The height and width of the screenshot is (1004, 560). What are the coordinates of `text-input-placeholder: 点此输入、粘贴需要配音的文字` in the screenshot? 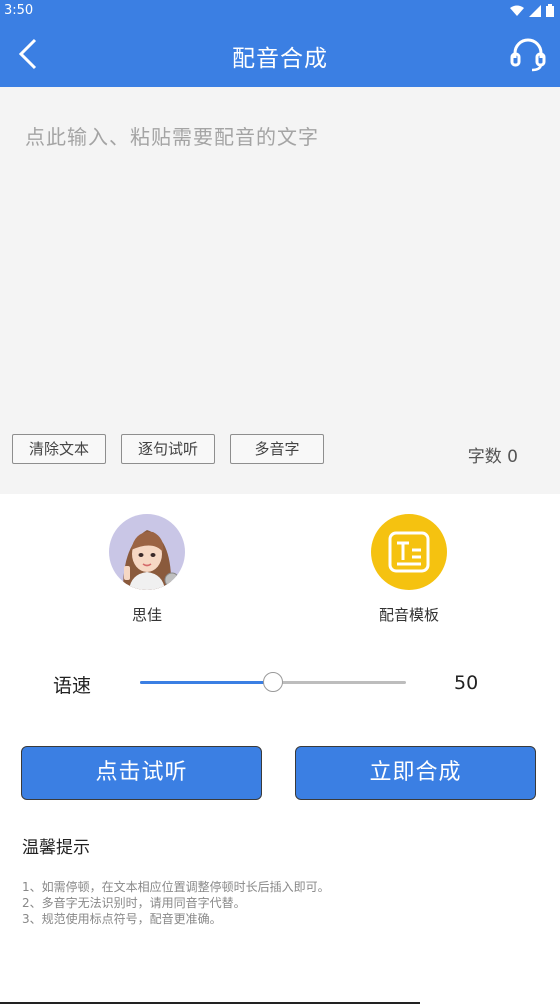 It's located at (172, 137).